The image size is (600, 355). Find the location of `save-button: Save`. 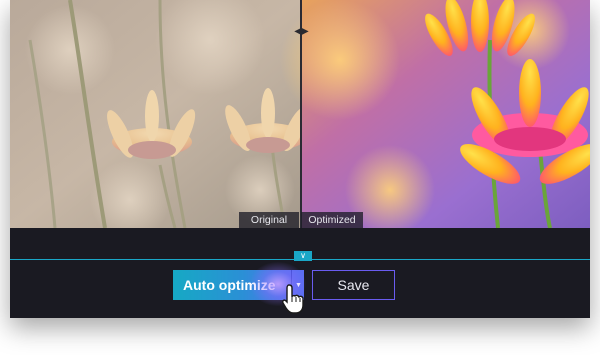

save-button: Save is located at coordinates (353, 285).